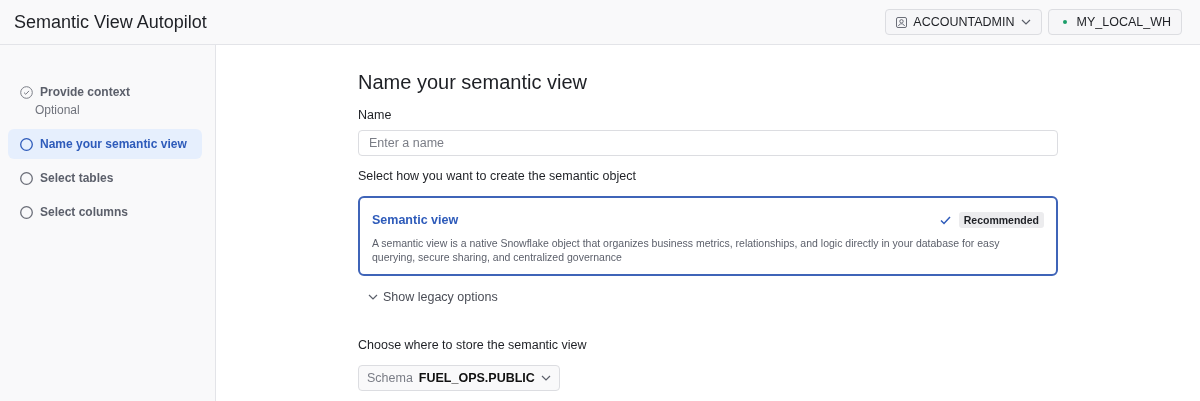 The image size is (1200, 401). What do you see at coordinates (497, 176) in the screenshot?
I see `section-label: Select how you want to create the semantic object` at bounding box center [497, 176].